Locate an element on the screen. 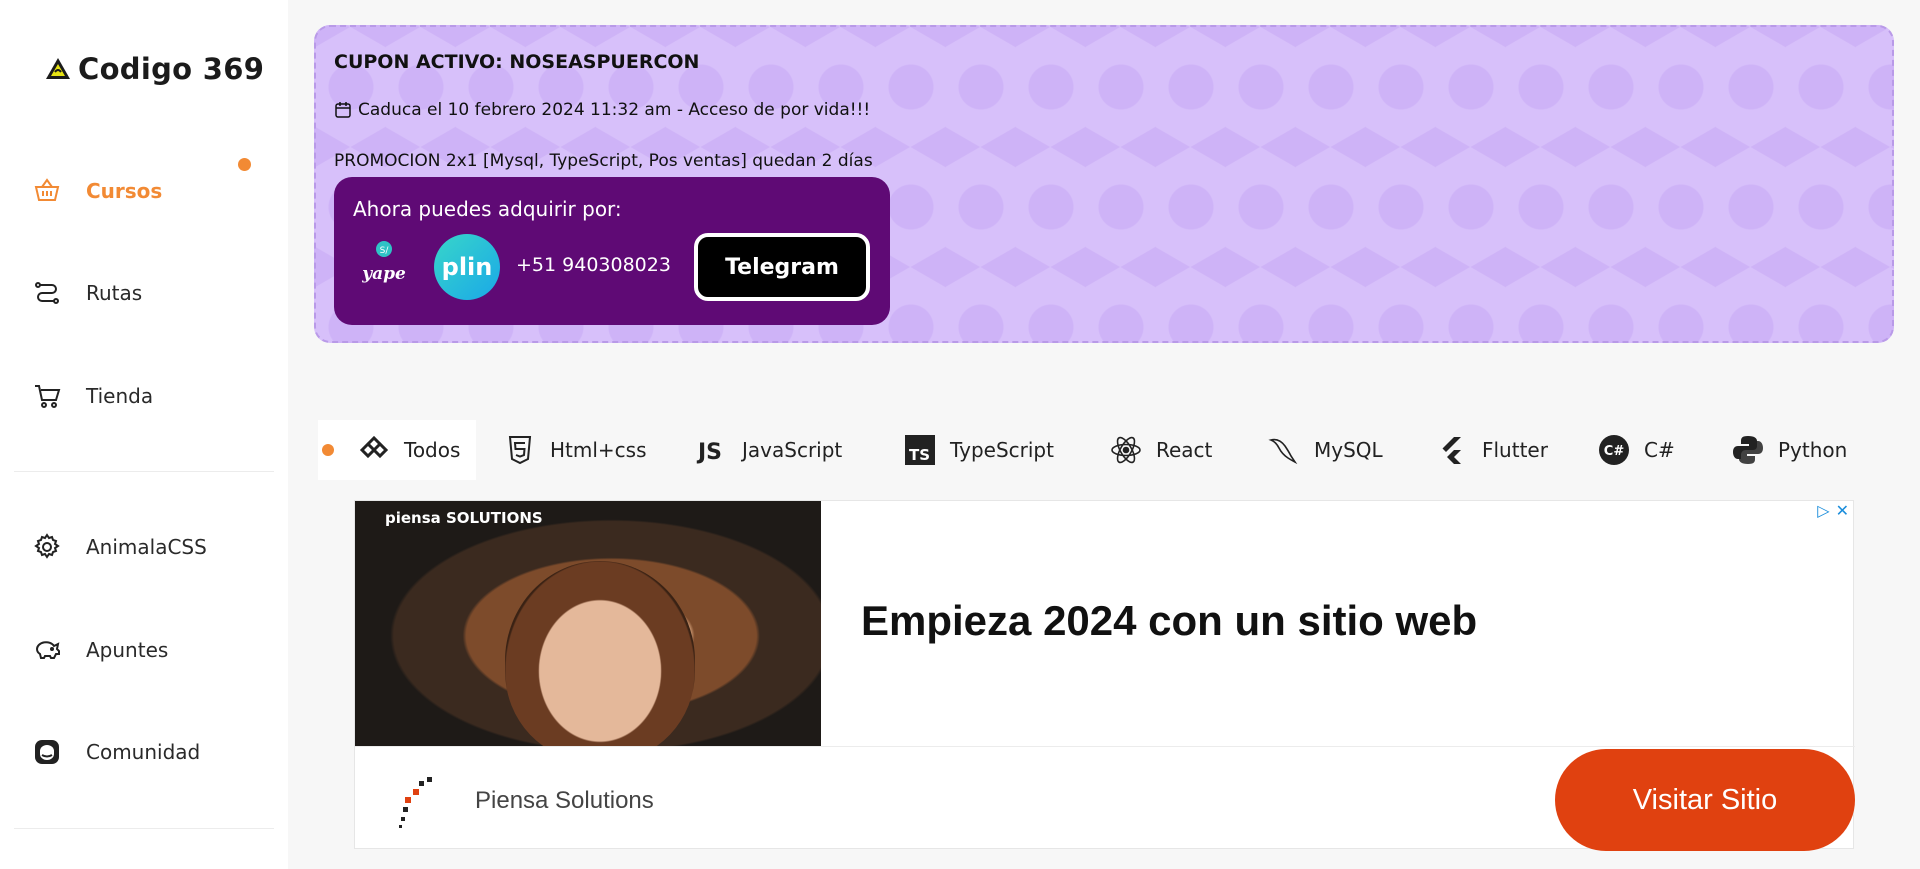  tab-react: React is located at coordinates (1161, 450).